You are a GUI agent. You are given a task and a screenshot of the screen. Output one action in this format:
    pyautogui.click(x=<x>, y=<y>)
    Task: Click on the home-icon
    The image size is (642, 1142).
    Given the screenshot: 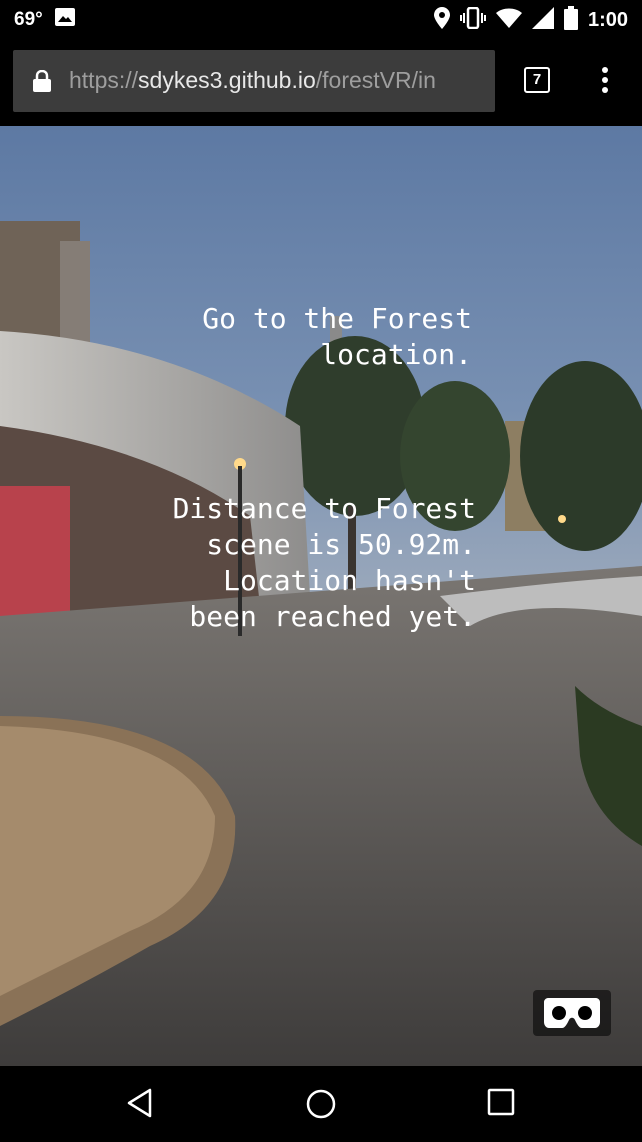 What is the action you would take?
    pyautogui.click(x=321, y=1106)
    